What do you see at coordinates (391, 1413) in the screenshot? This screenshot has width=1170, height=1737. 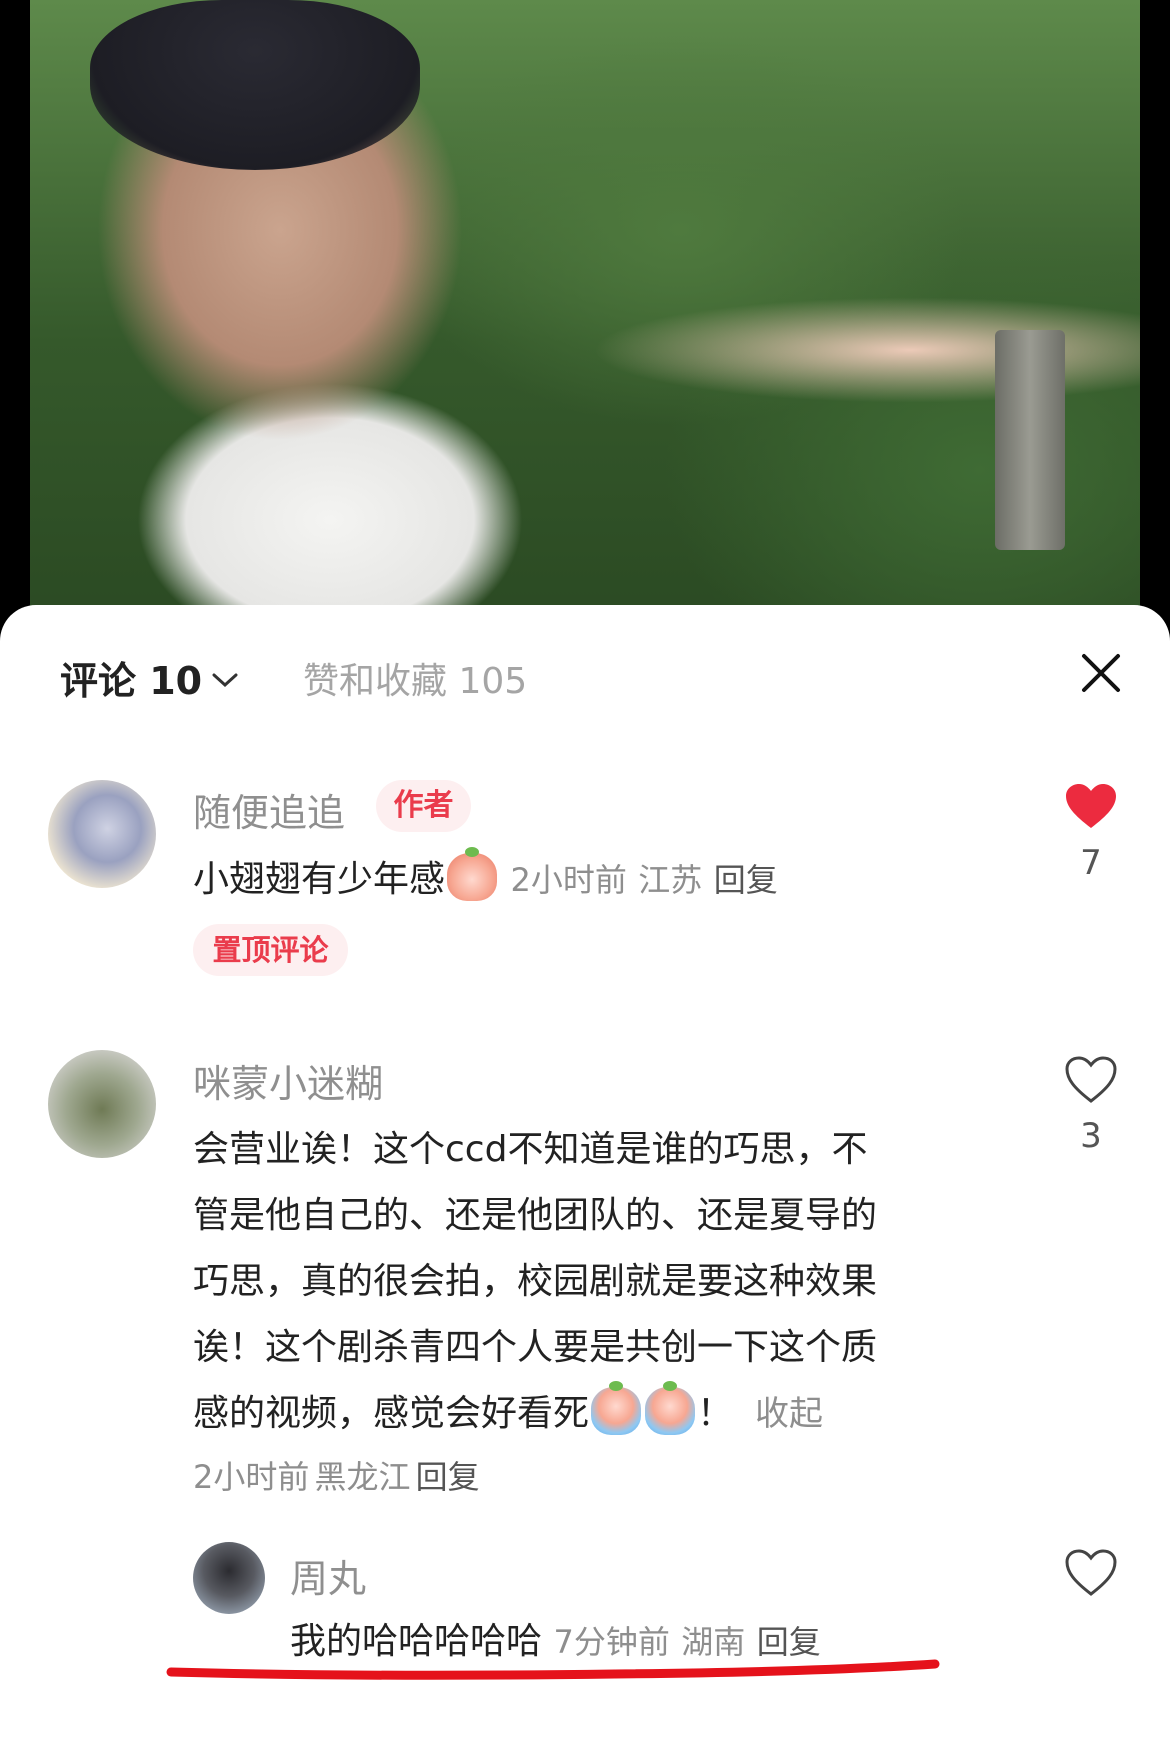 I see `comment-line: 感的视频，感觉会好看死` at bounding box center [391, 1413].